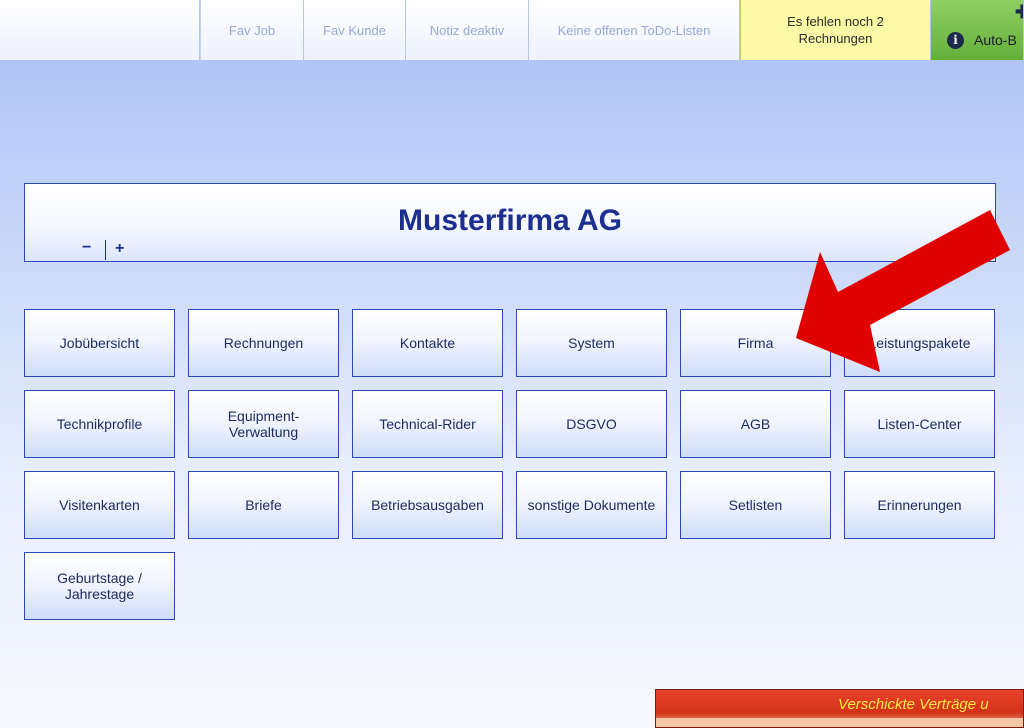 The image size is (1024, 728). Describe the element at coordinates (995, 40) in the screenshot. I see `auto-button-label: Auto-B` at that location.